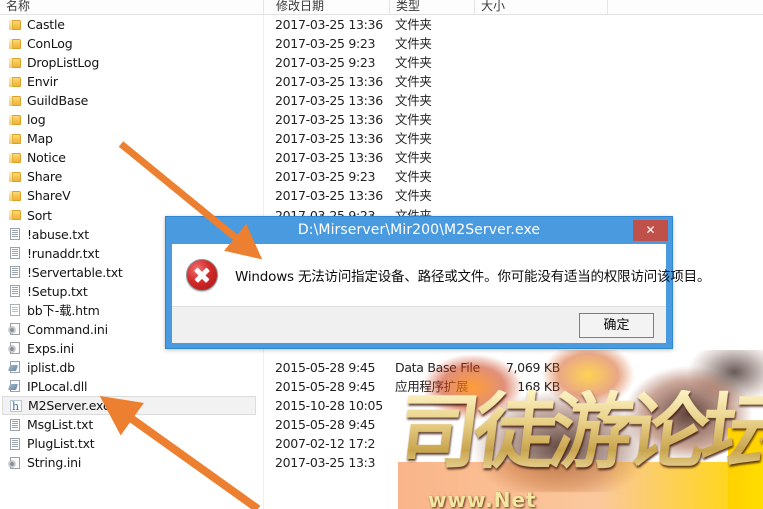  I want to click on file-date-label: 2017-03-25 9:23, so click(325, 44).